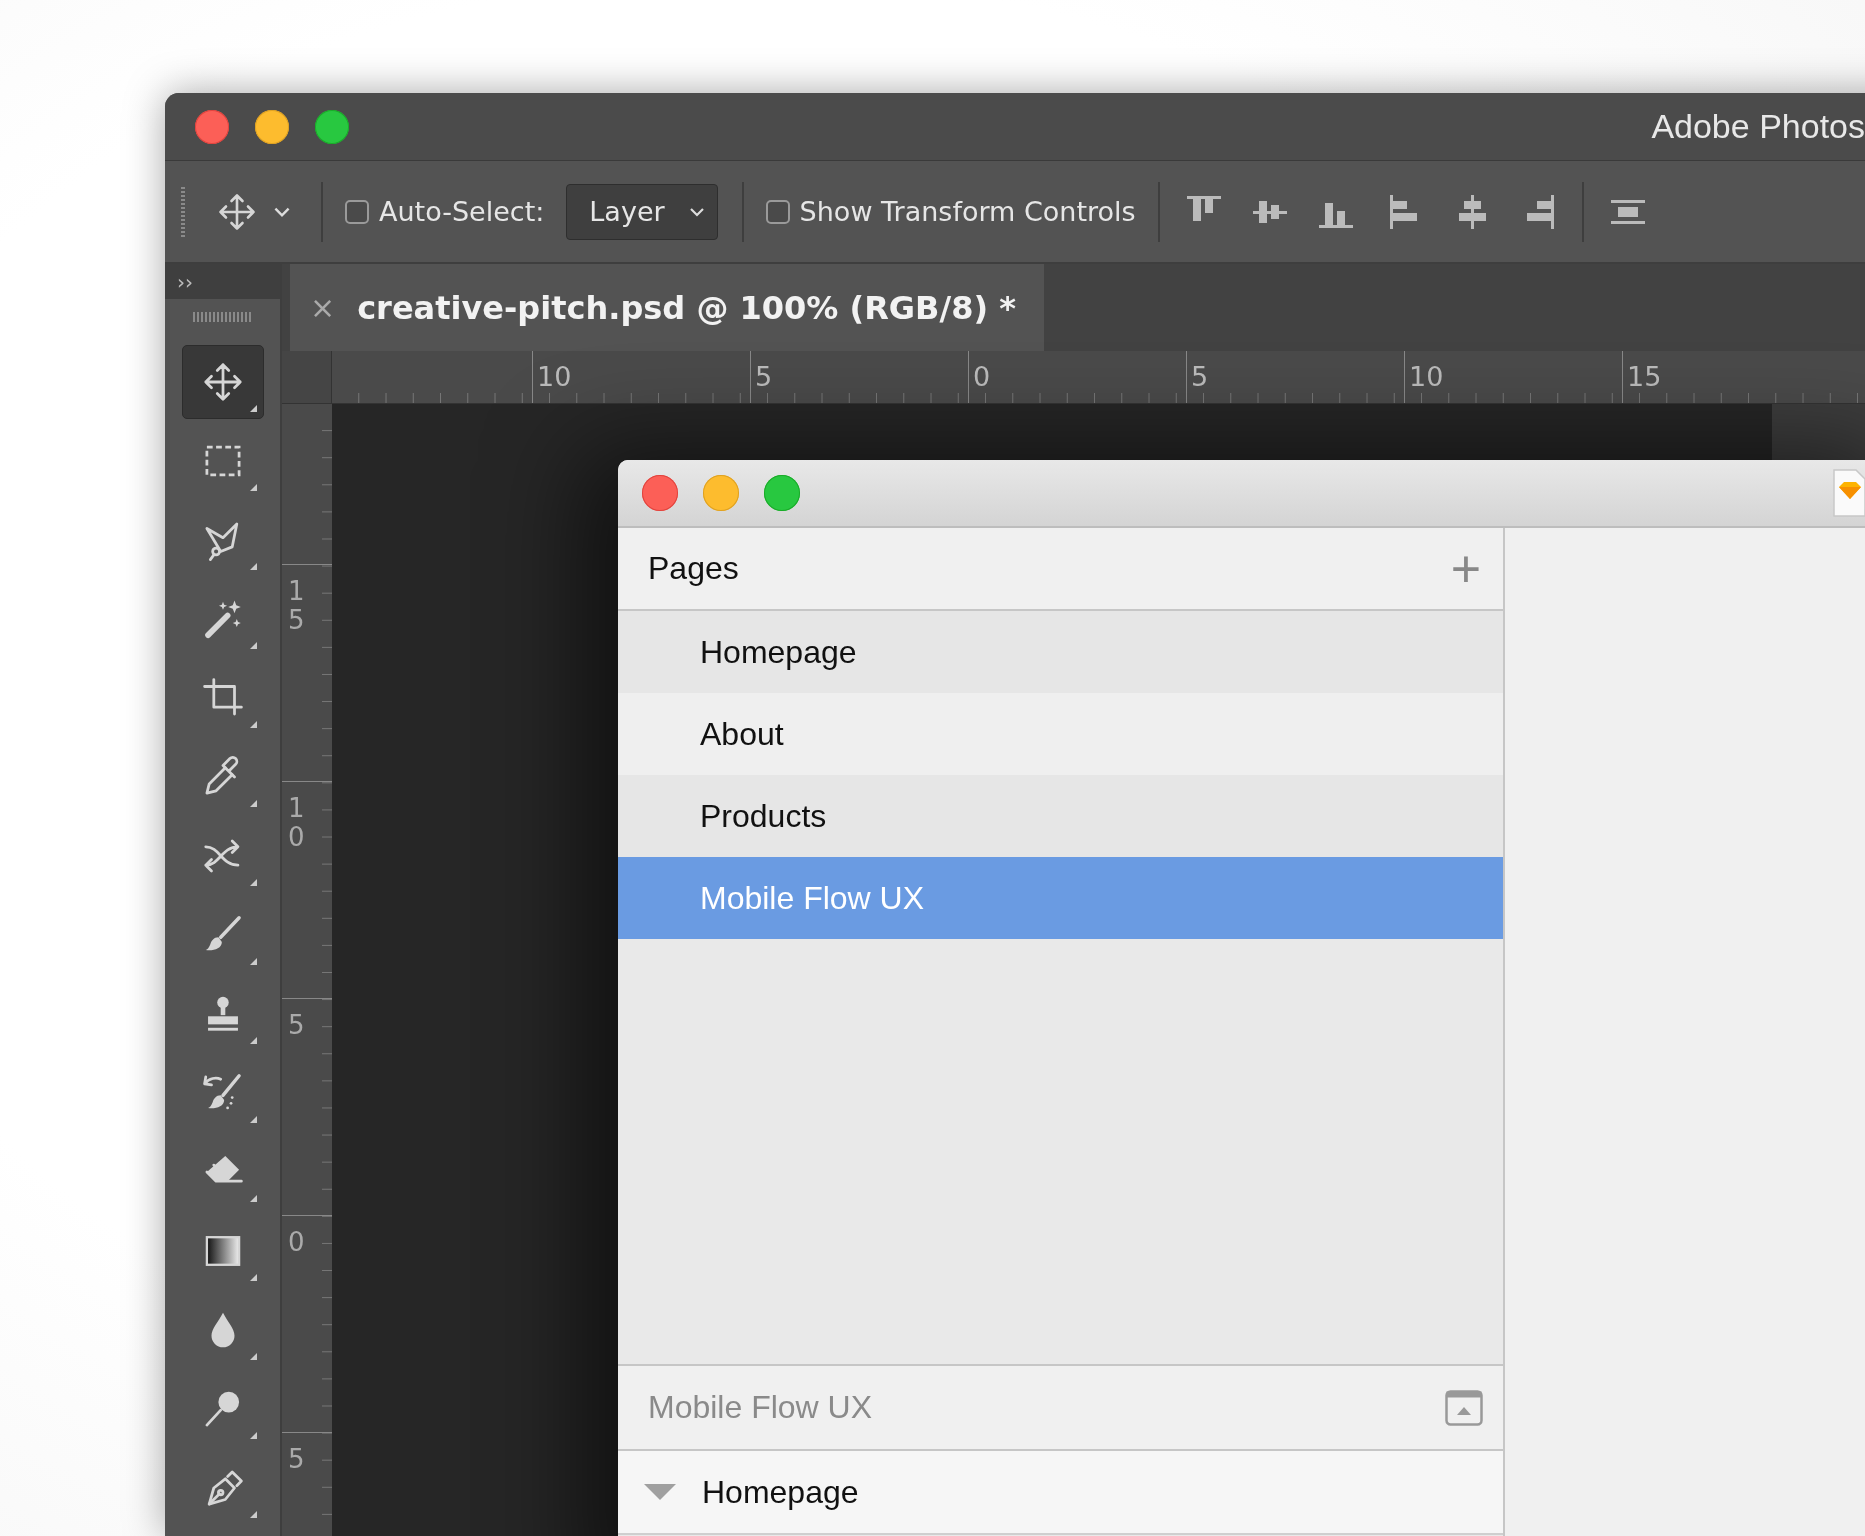 The image size is (1865, 1536). What do you see at coordinates (686, 307) in the screenshot?
I see `document-title: creative-pitch.psd @ 100% (RGB/8) *` at bounding box center [686, 307].